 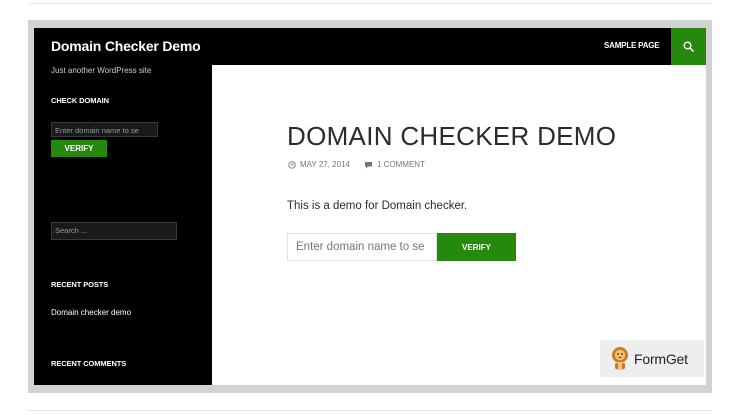 I want to click on nav-sample-page: SAMPLE PAGE, so click(x=632, y=45).